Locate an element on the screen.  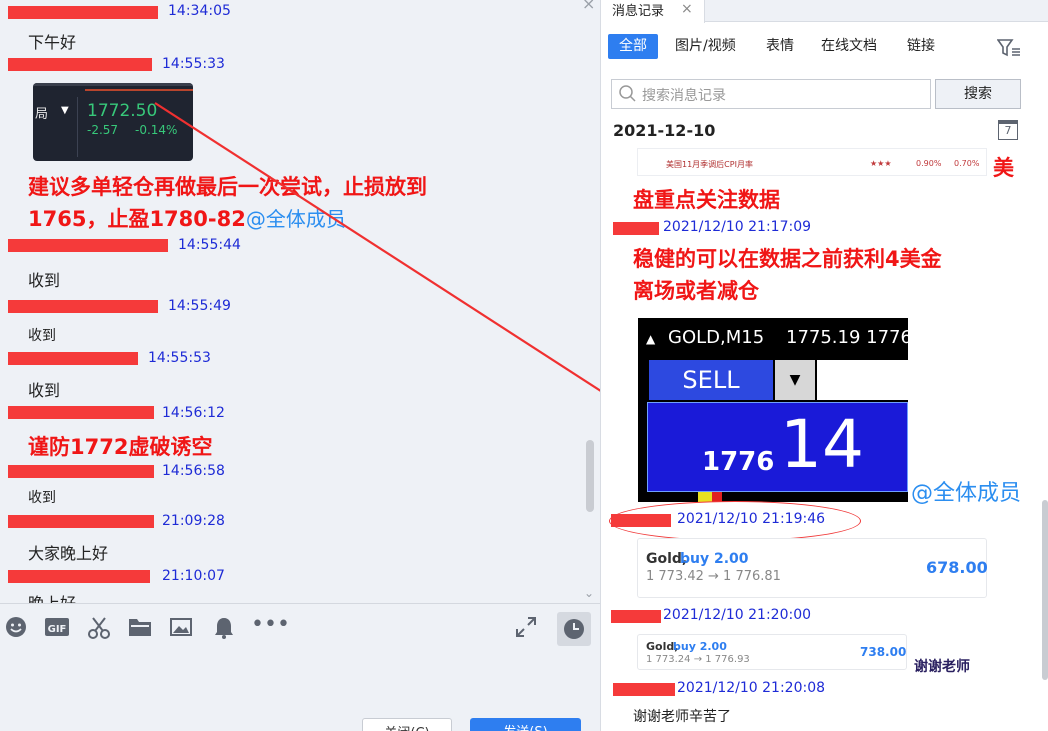
message-time: 14:55:49 is located at coordinates (199, 306).